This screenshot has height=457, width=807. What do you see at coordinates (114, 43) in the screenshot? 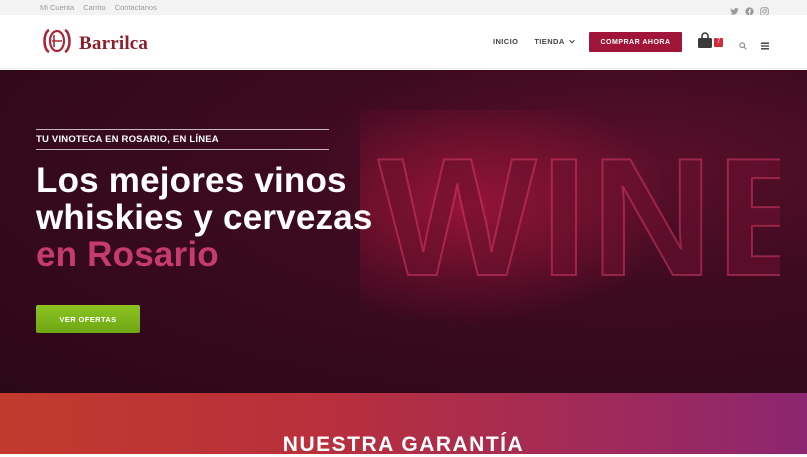
I see `logo-text: Barrilca` at bounding box center [114, 43].